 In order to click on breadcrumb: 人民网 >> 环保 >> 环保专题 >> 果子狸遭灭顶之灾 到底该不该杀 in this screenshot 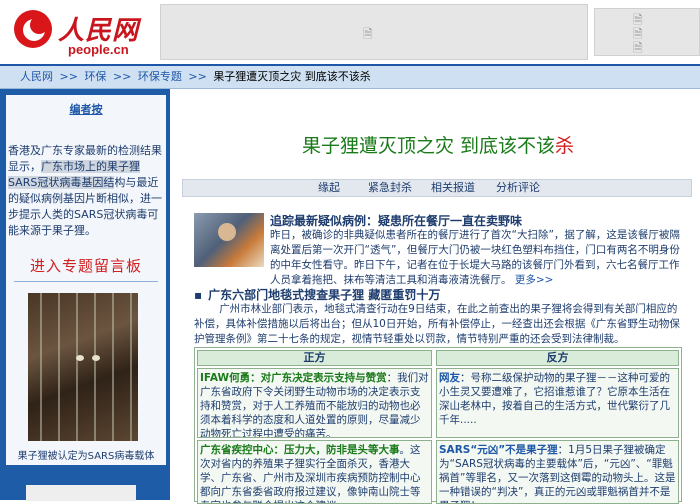, I will do `click(350, 77)`.